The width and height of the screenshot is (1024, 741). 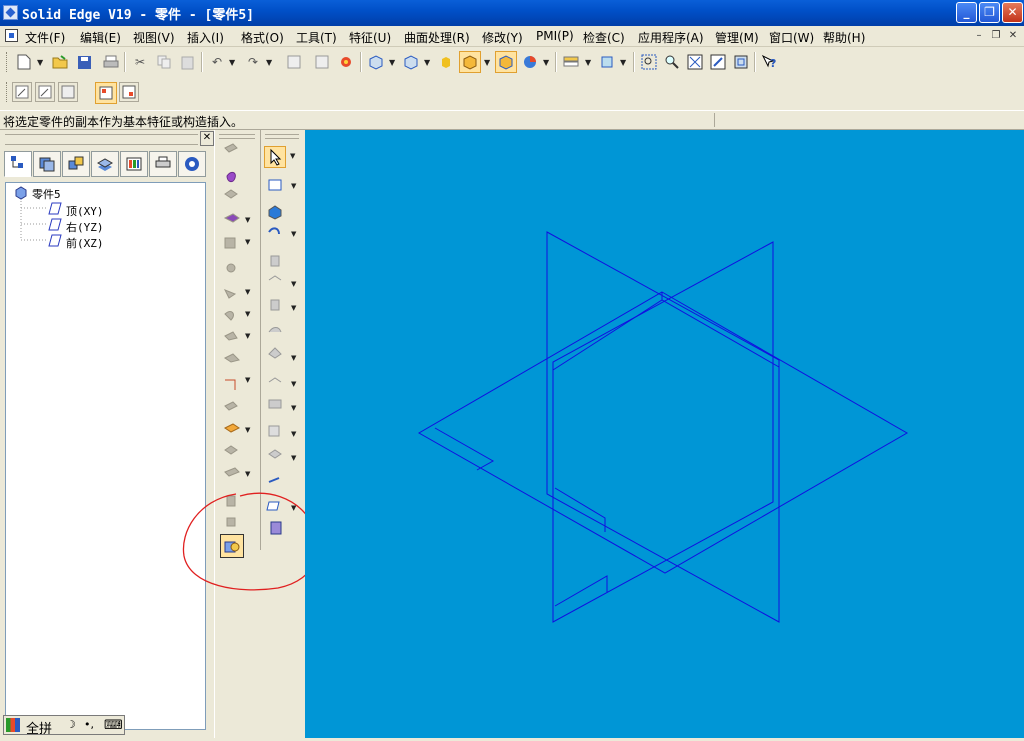 I want to click on menu-applications: 应用程序(A), so click(x=671, y=37).